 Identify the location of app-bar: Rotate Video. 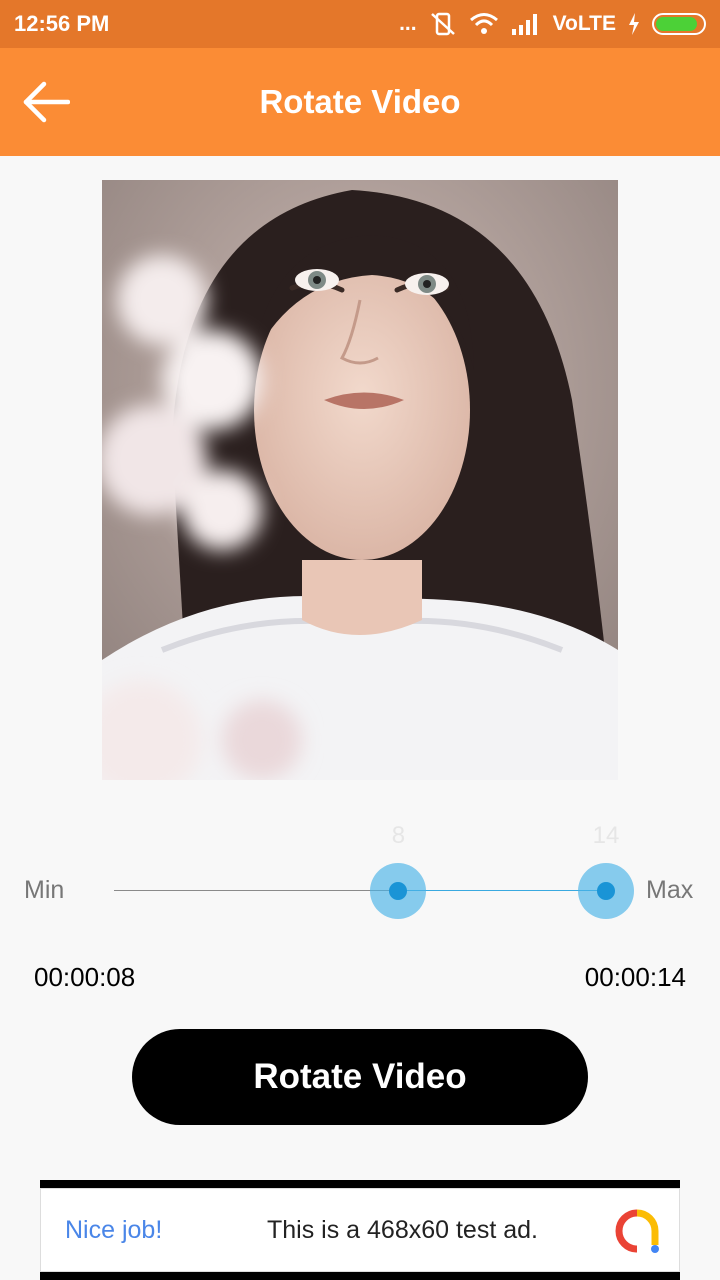
(360, 102).